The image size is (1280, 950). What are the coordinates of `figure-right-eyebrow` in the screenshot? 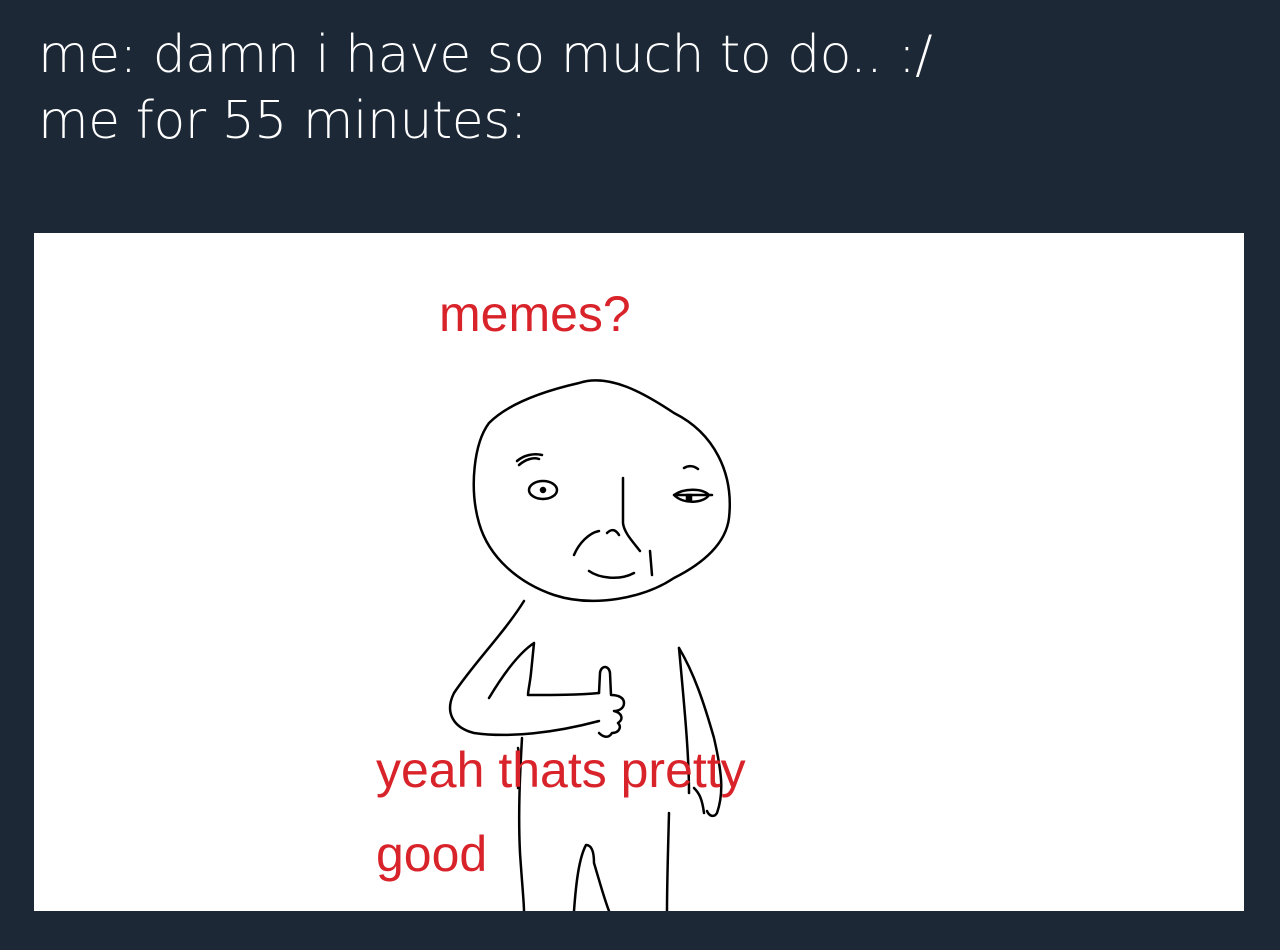 It's located at (691, 467).